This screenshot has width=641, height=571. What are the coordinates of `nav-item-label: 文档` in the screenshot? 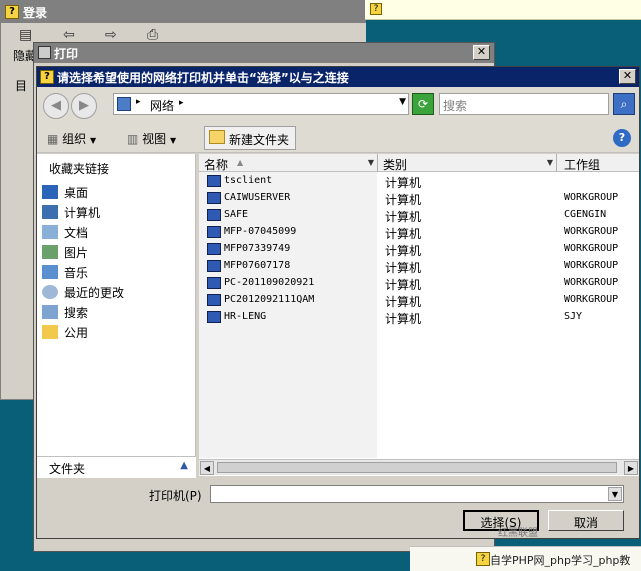 It's located at (76, 233).